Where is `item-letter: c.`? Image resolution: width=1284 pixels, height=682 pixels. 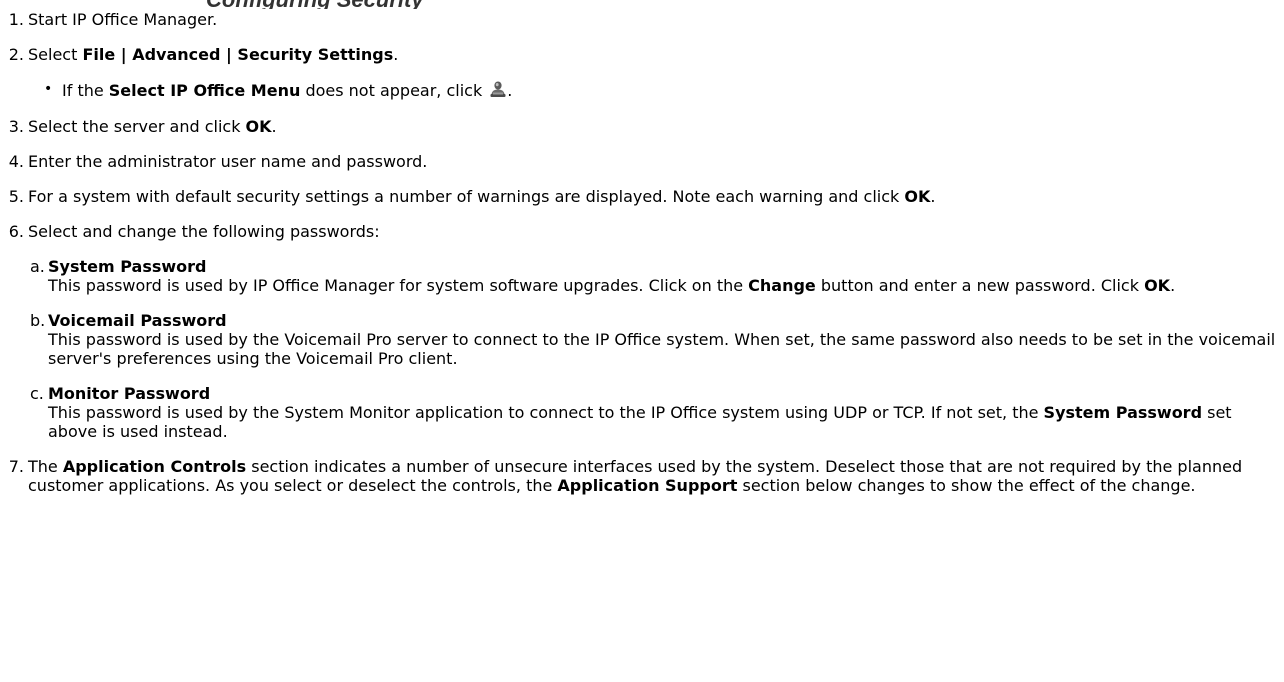
item-letter: c. is located at coordinates (37, 393).